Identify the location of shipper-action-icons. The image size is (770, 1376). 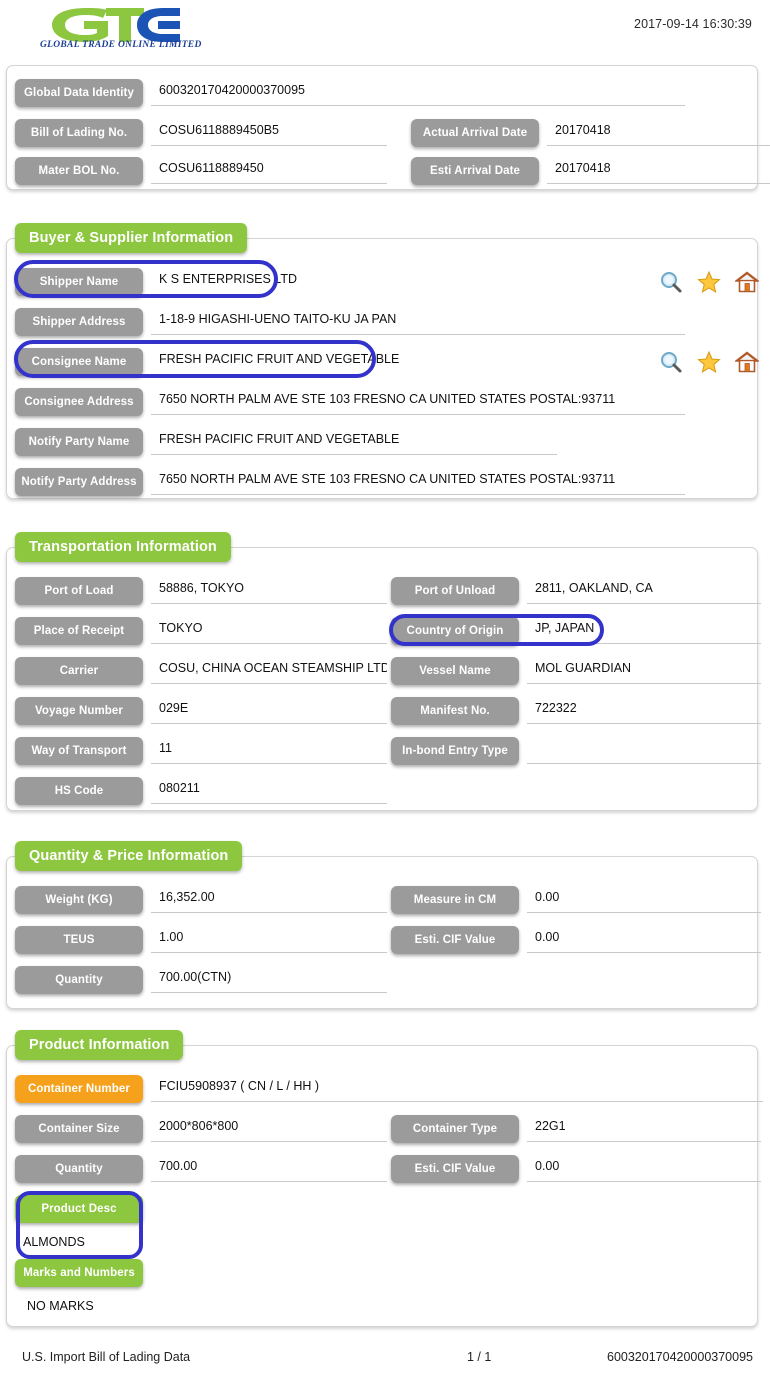
(710, 282).